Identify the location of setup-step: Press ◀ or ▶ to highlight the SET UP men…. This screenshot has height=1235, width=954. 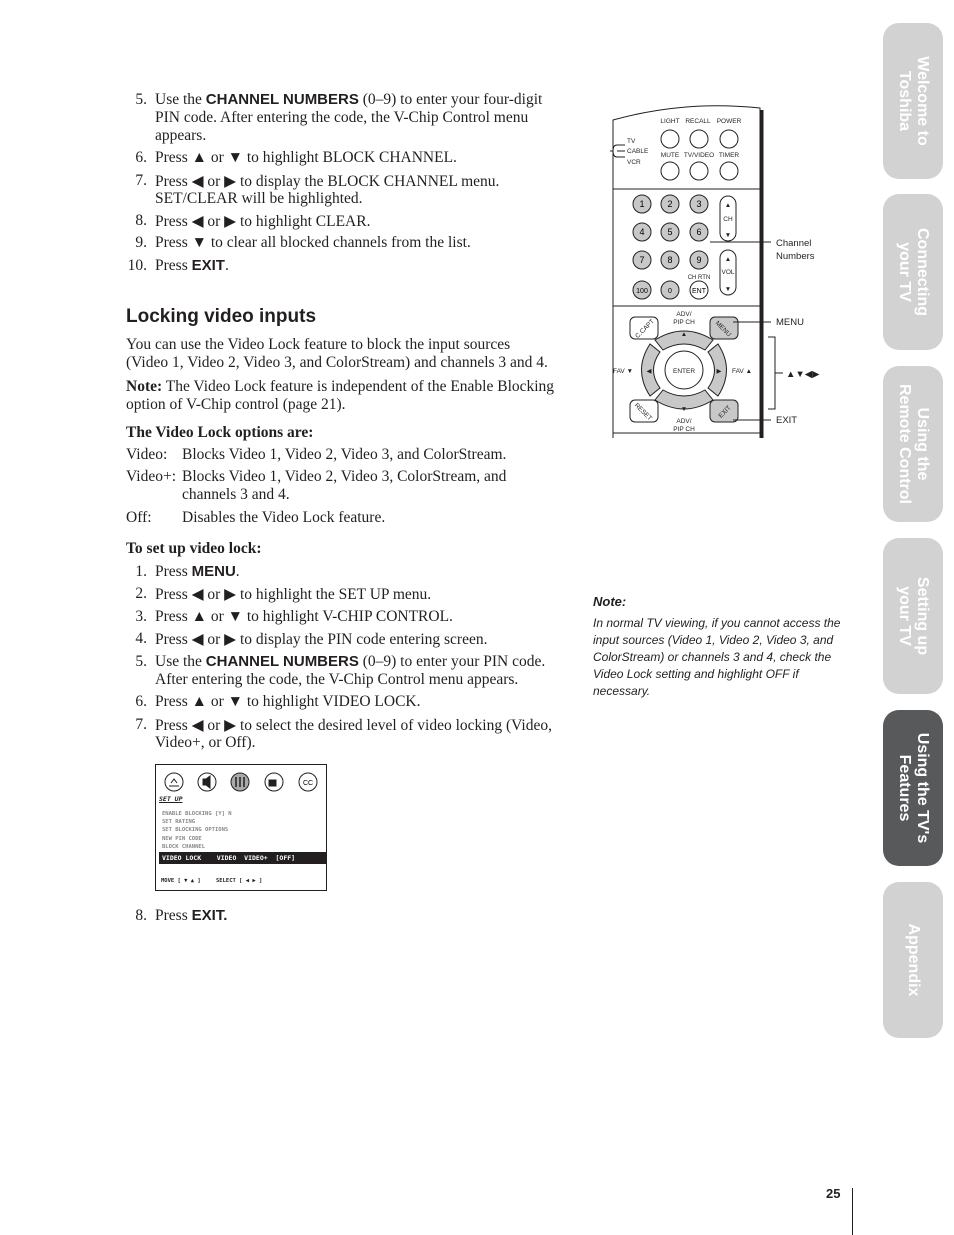
(293, 594).